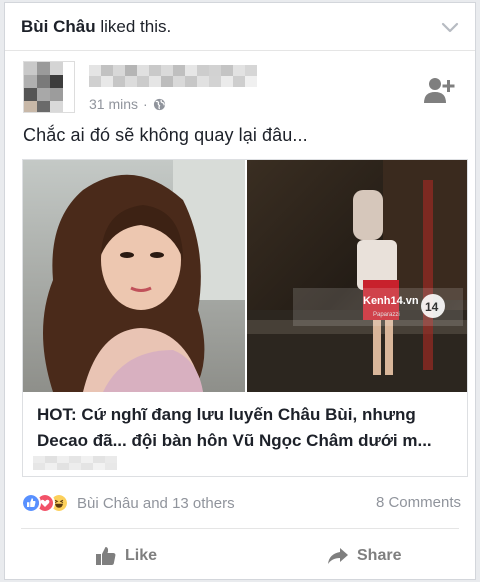 This screenshot has height=582, width=480. I want to click on like-button: Like, so click(126, 556).